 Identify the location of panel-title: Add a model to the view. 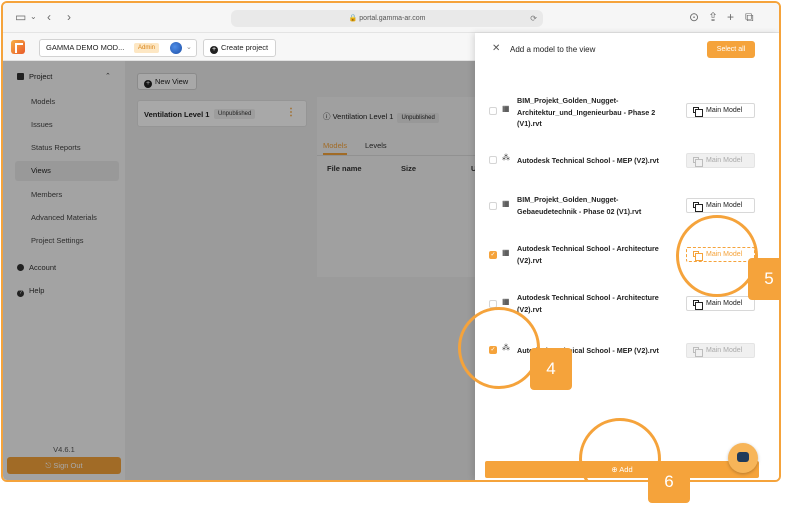
(553, 49).